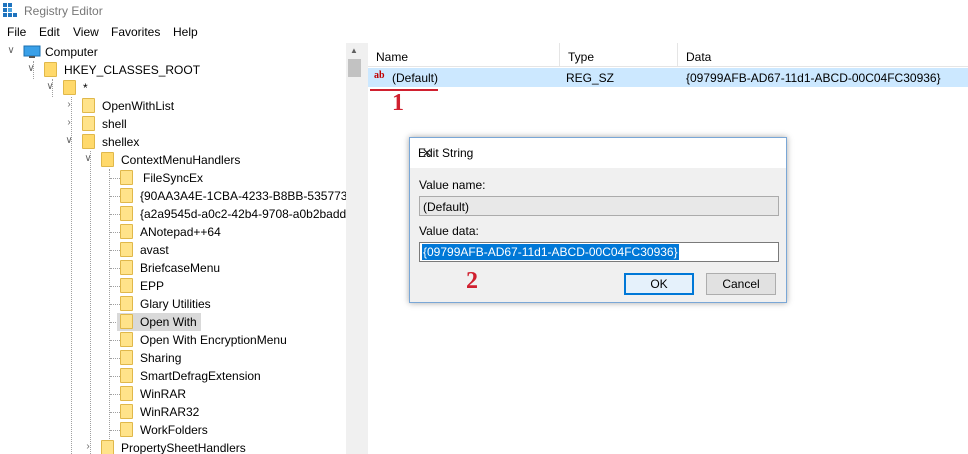 This screenshot has height=454, width=968. Describe the element at coordinates (379, 75) in the screenshot. I see `string-value-icon: ab` at that location.